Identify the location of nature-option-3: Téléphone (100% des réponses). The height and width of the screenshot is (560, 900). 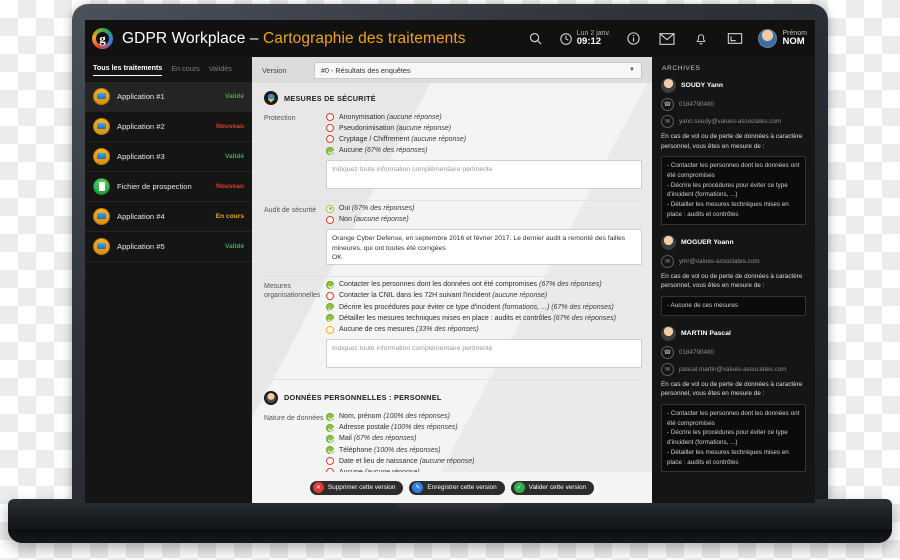
(484, 450).